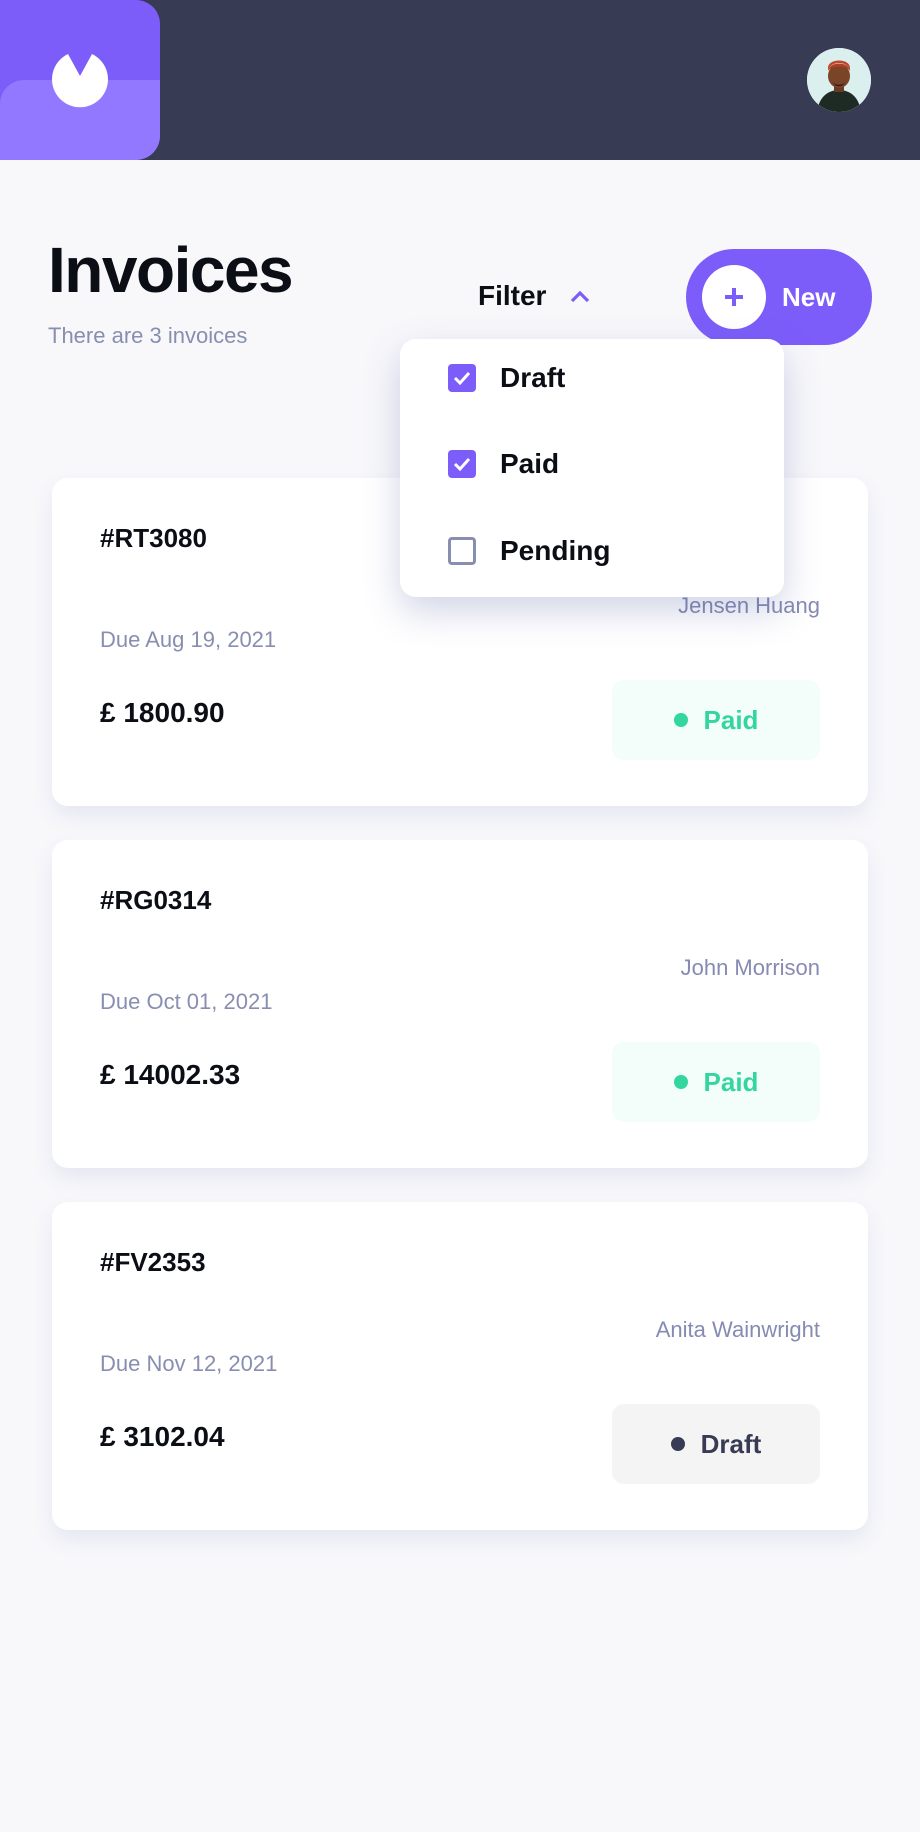 The width and height of the screenshot is (920, 1832). What do you see at coordinates (189, 1363) in the screenshot?
I see `due-date: Due Nov 12, 2021` at bounding box center [189, 1363].